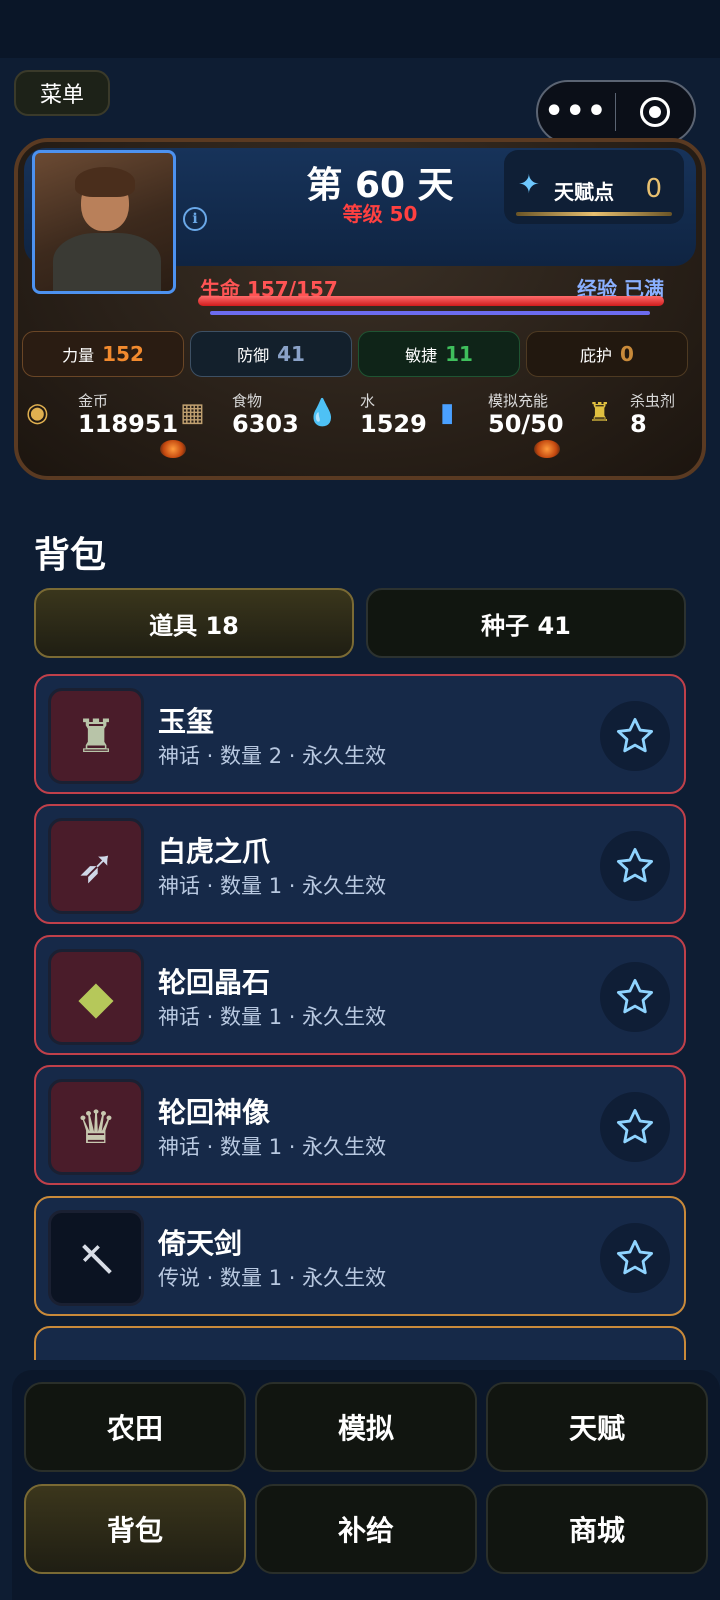 This screenshot has width=720, height=1600. I want to click on panel-lamp-left, so click(173, 449).